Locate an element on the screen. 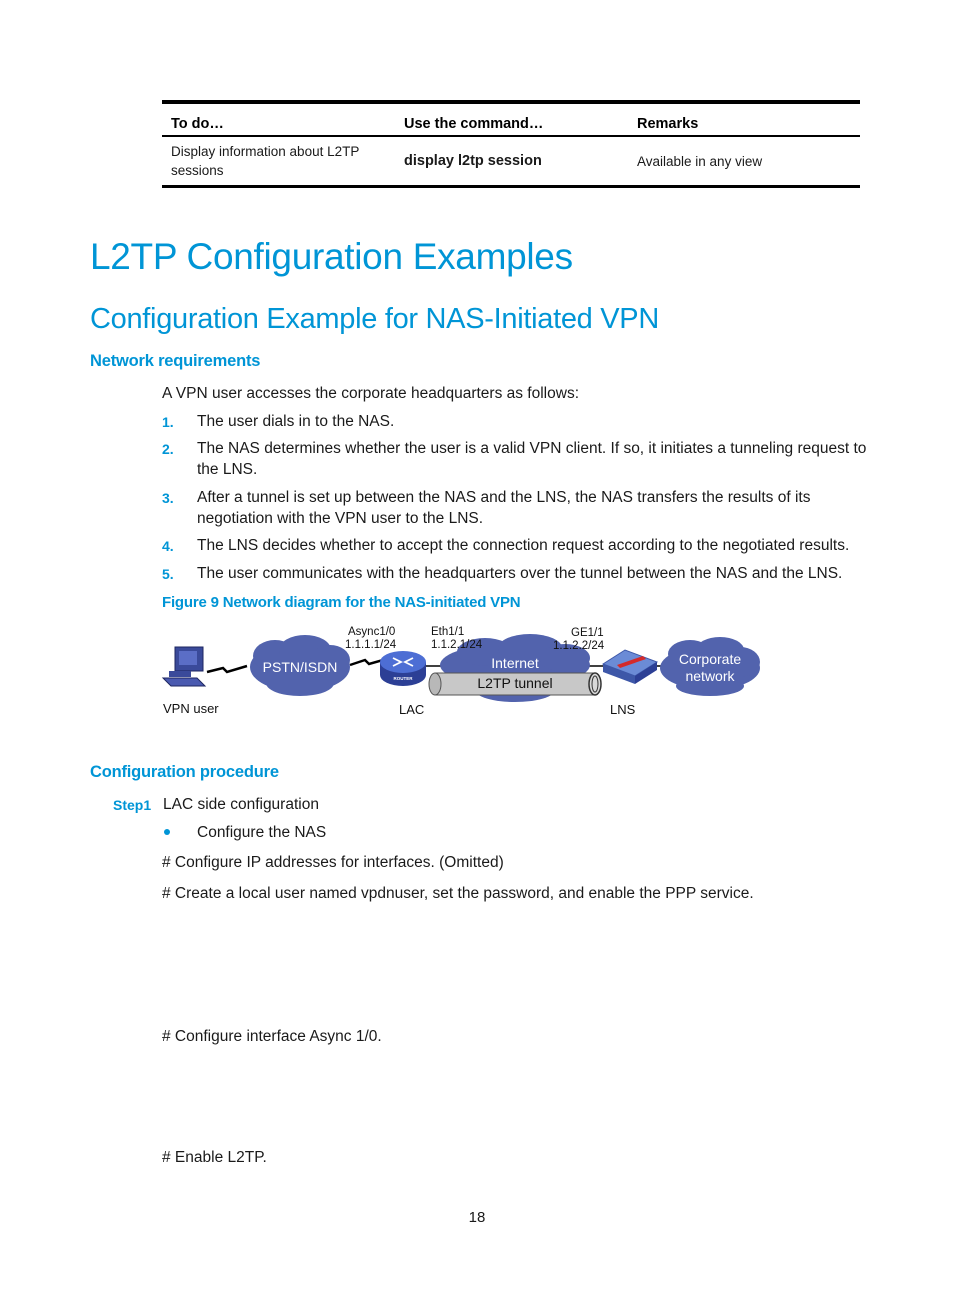  pstn-label: PSTN/ISDN is located at coordinates (300, 667).